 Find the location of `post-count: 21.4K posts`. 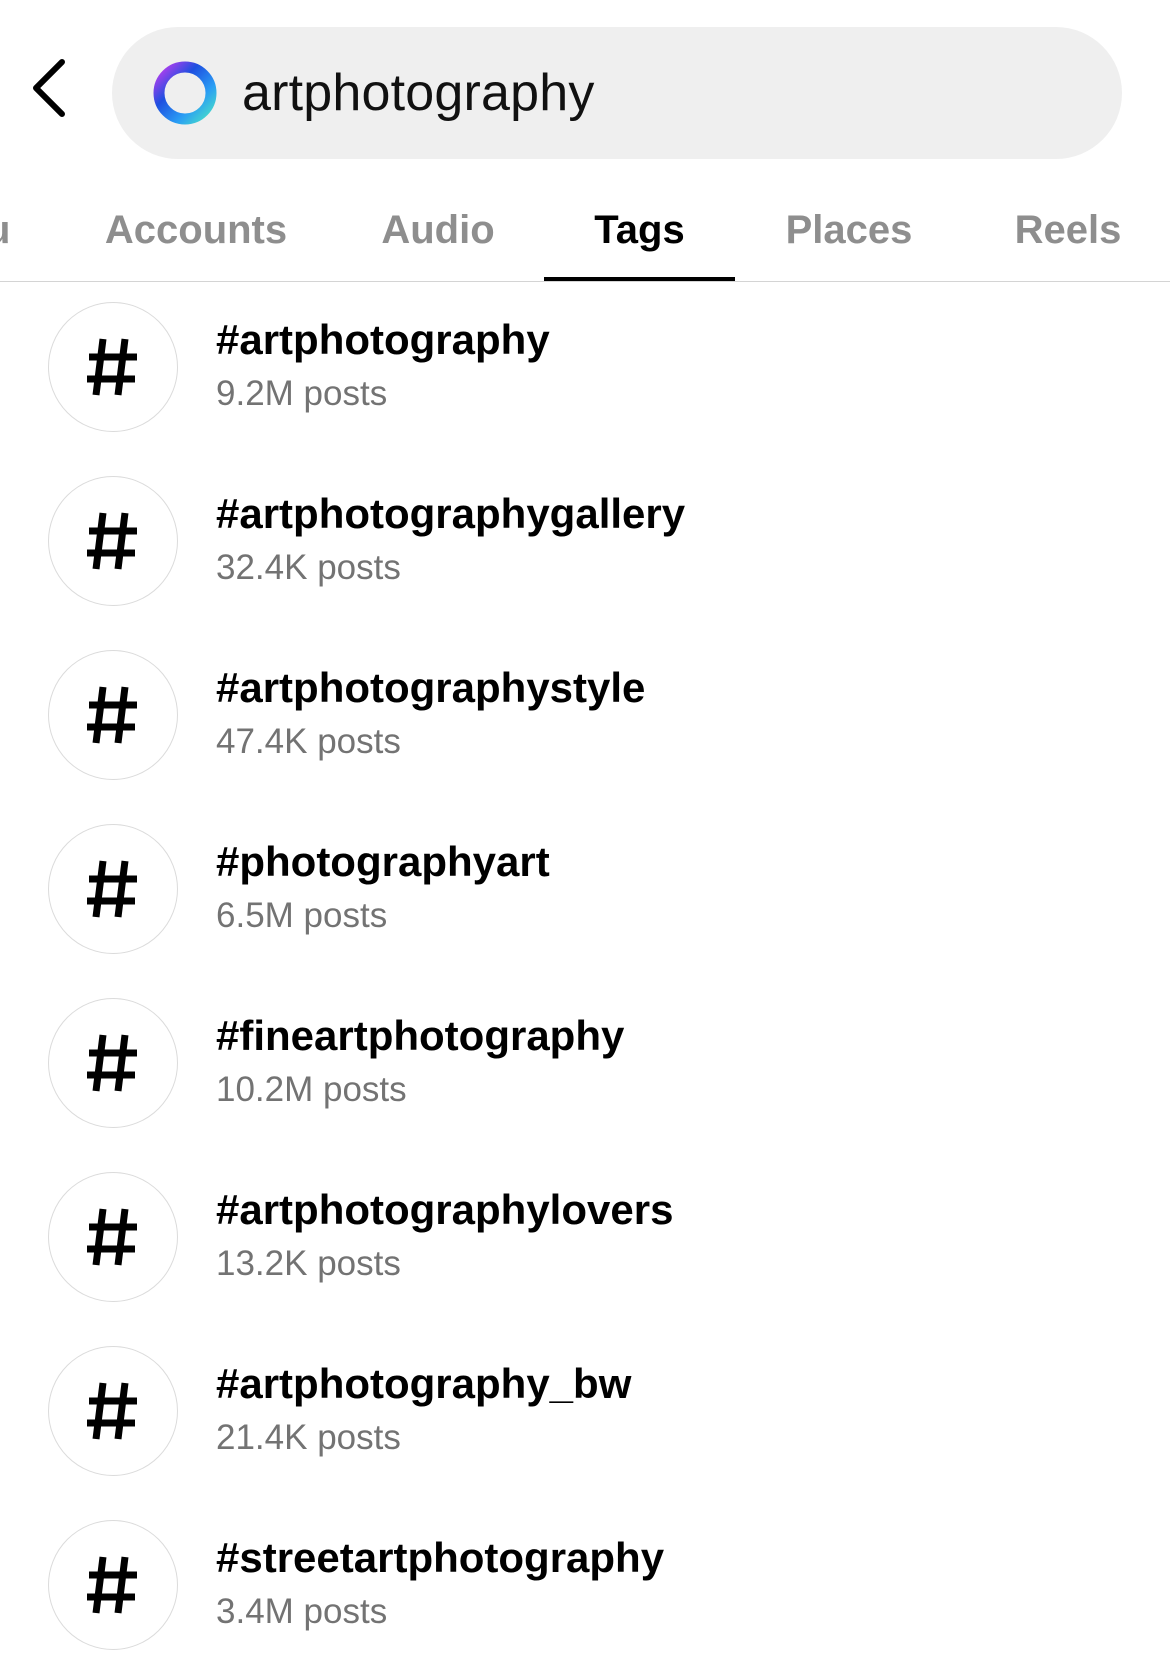

post-count: 21.4K posts is located at coordinates (308, 1437).